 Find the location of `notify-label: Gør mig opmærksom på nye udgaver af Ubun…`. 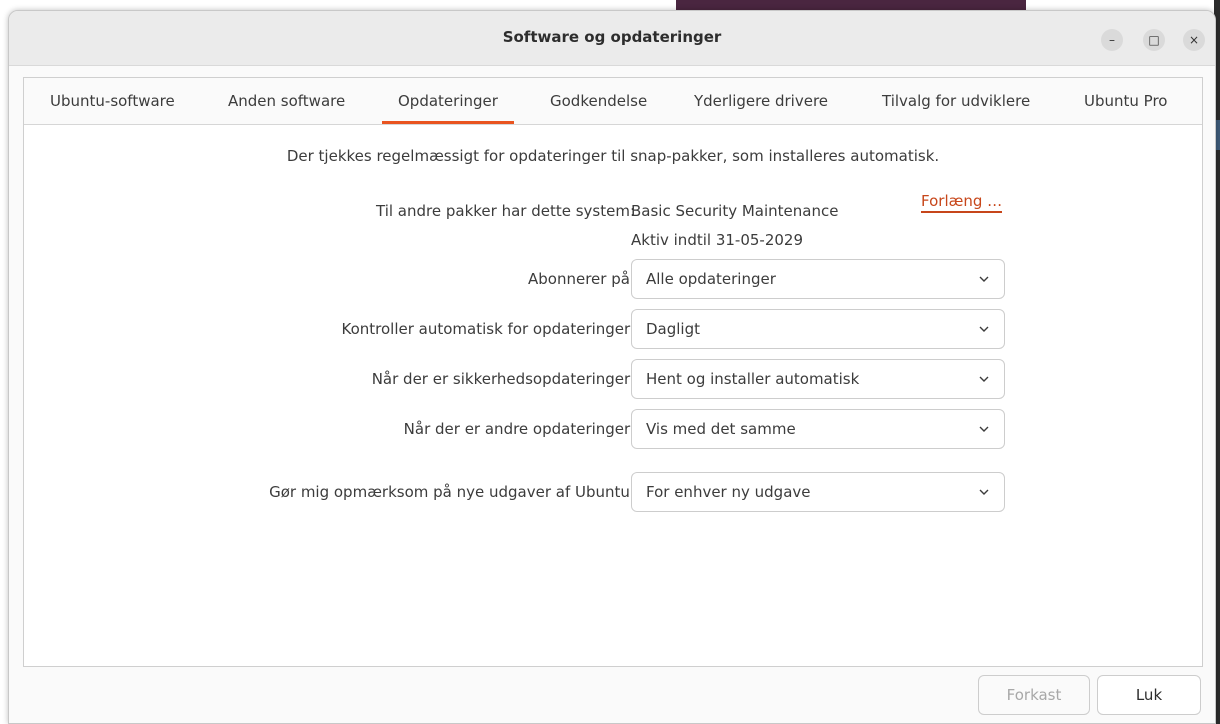

notify-label: Gør mig opmærksom på nye udgaver af Ubun… is located at coordinates (452, 492).